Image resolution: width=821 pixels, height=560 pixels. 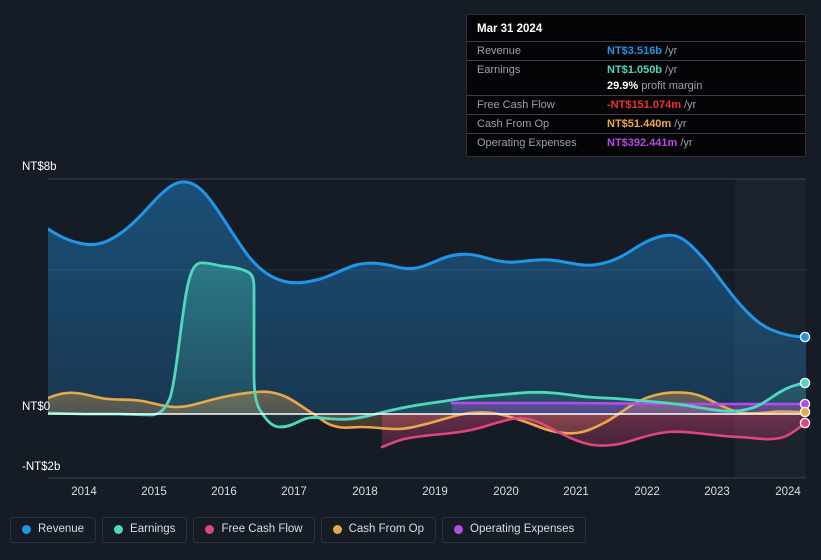 What do you see at coordinates (337, 530) in the screenshot?
I see `legend-dot-cash-from-op-icon` at bounding box center [337, 530].